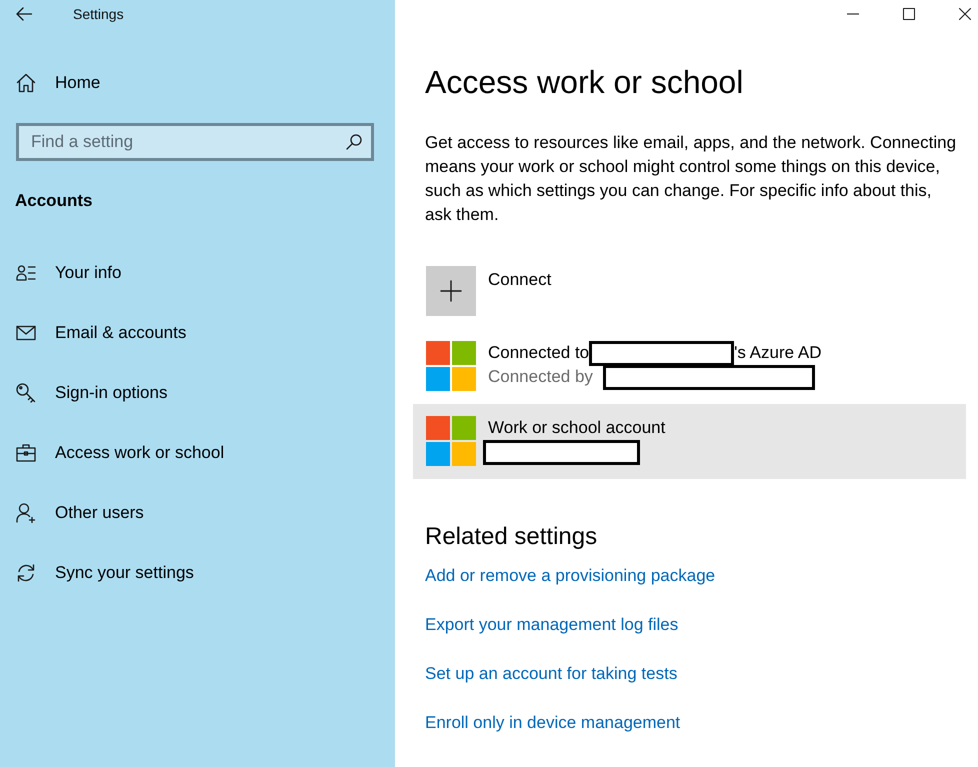 The height and width of the screenshot is (767, 978). What do you see at coordinates (551, 625) in the screenshot?
I see `related-link: Export your management log files` at bounding box center [551, 625].